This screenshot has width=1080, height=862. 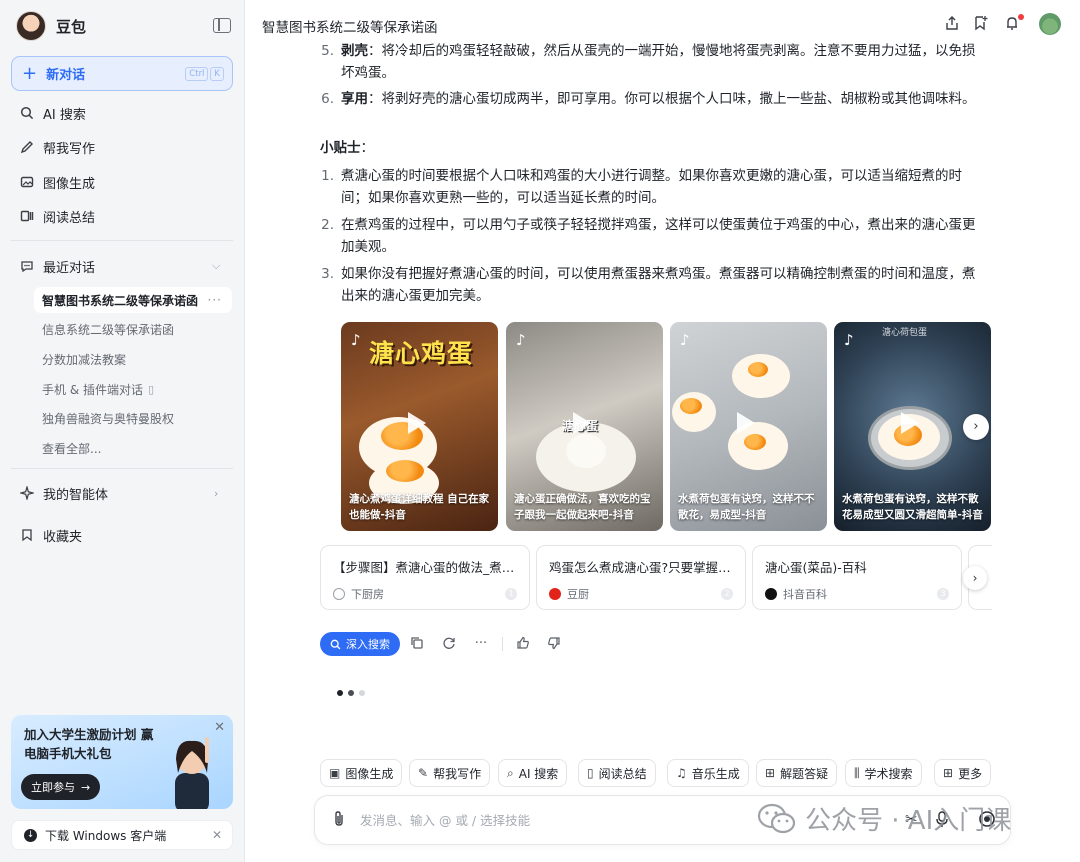 What do you see at coordinates (51, 26) in the screenshot?
I see `brand: 豆包` at bounding box center [51, 26].